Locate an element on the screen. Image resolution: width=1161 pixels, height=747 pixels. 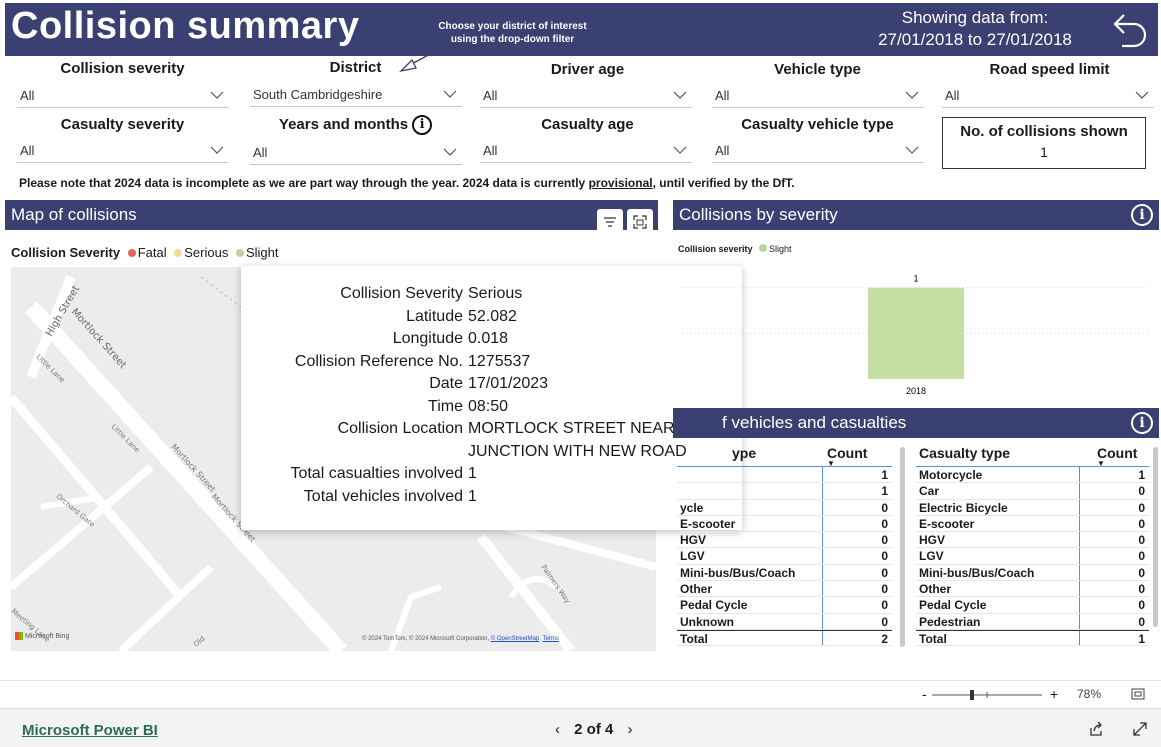
fit-to-page-icon is located at coordinates (1138, 694).